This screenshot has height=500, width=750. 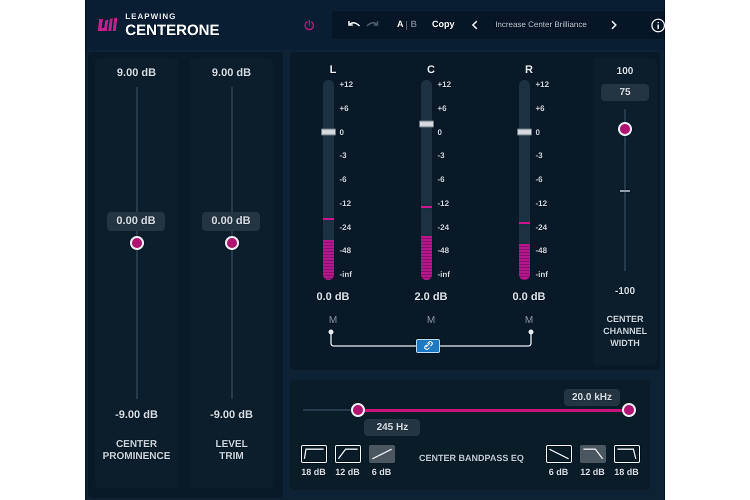 I want to click on link-button, so click(x=428, y=345).